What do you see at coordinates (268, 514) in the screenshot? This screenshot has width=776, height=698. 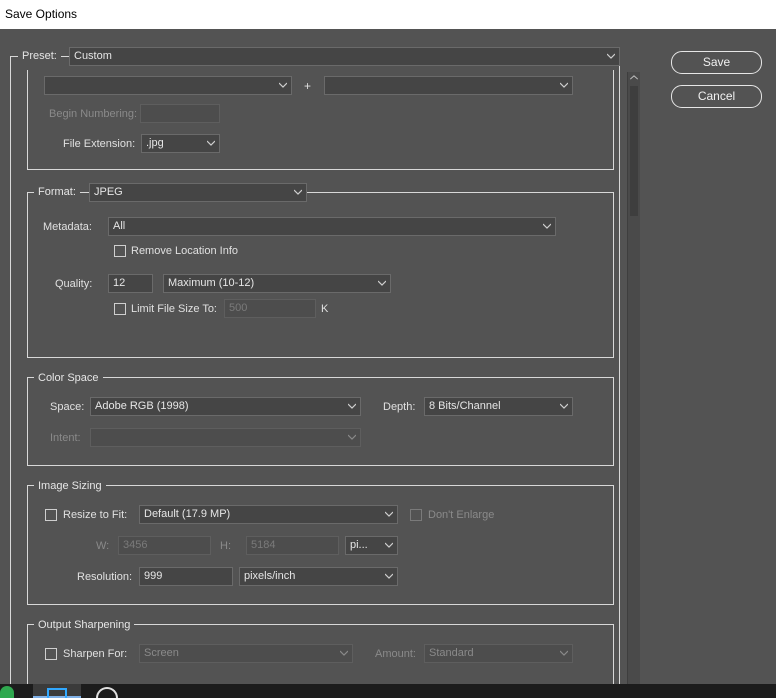 I see `resize-select: Default (17.9 MP)` at bounding box center [268, 514].